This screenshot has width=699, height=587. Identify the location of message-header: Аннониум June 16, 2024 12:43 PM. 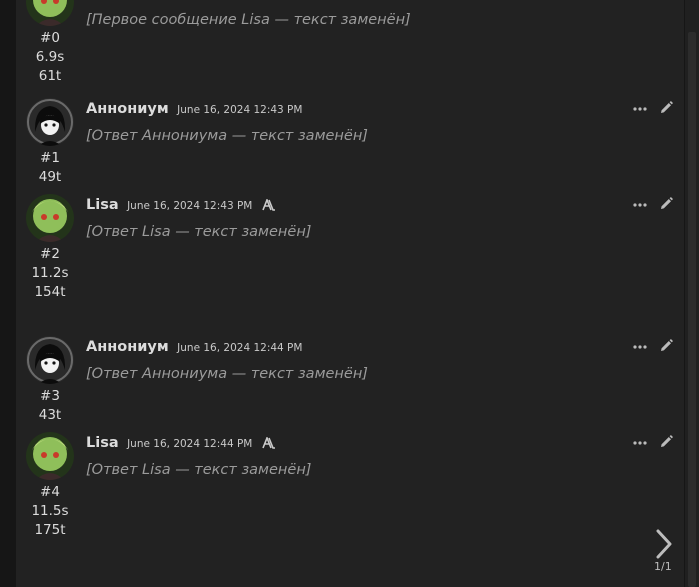
(363, 110).